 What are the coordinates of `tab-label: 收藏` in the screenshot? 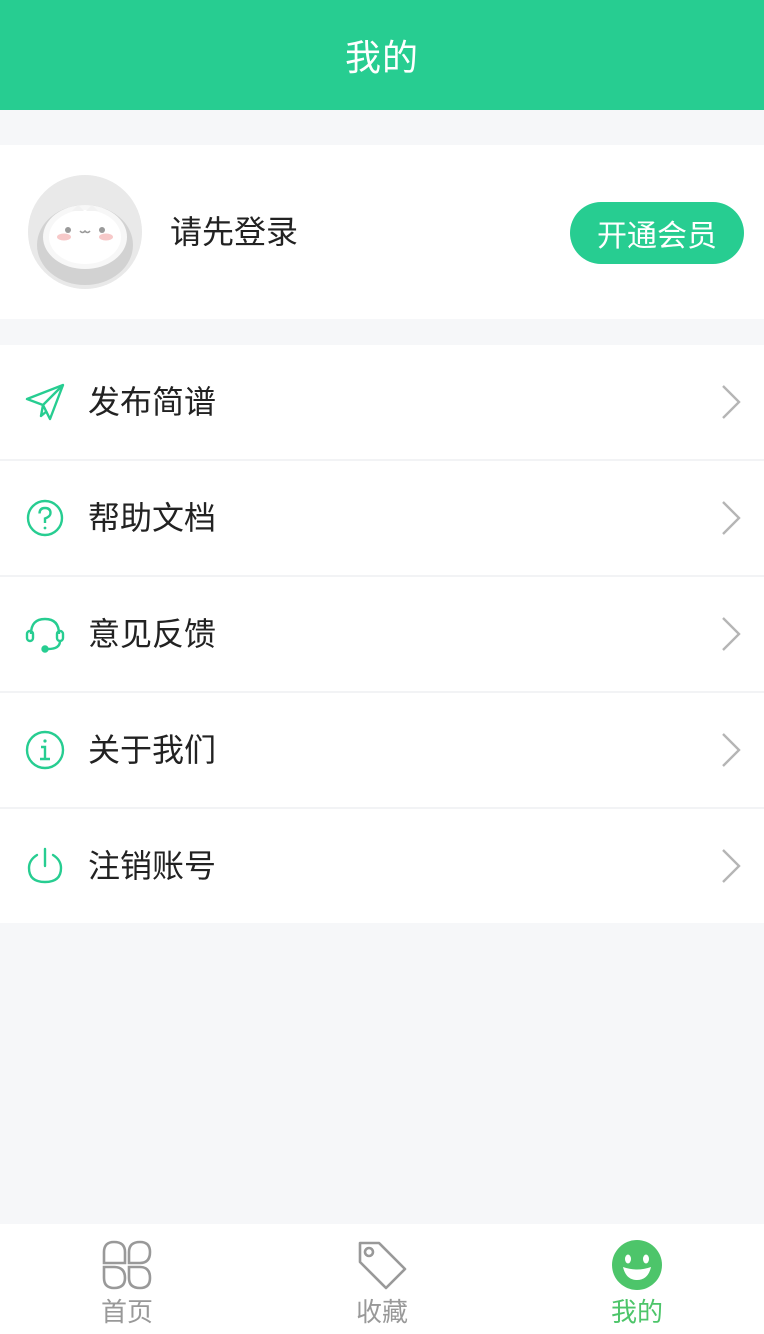 It's located at (381, 1313).